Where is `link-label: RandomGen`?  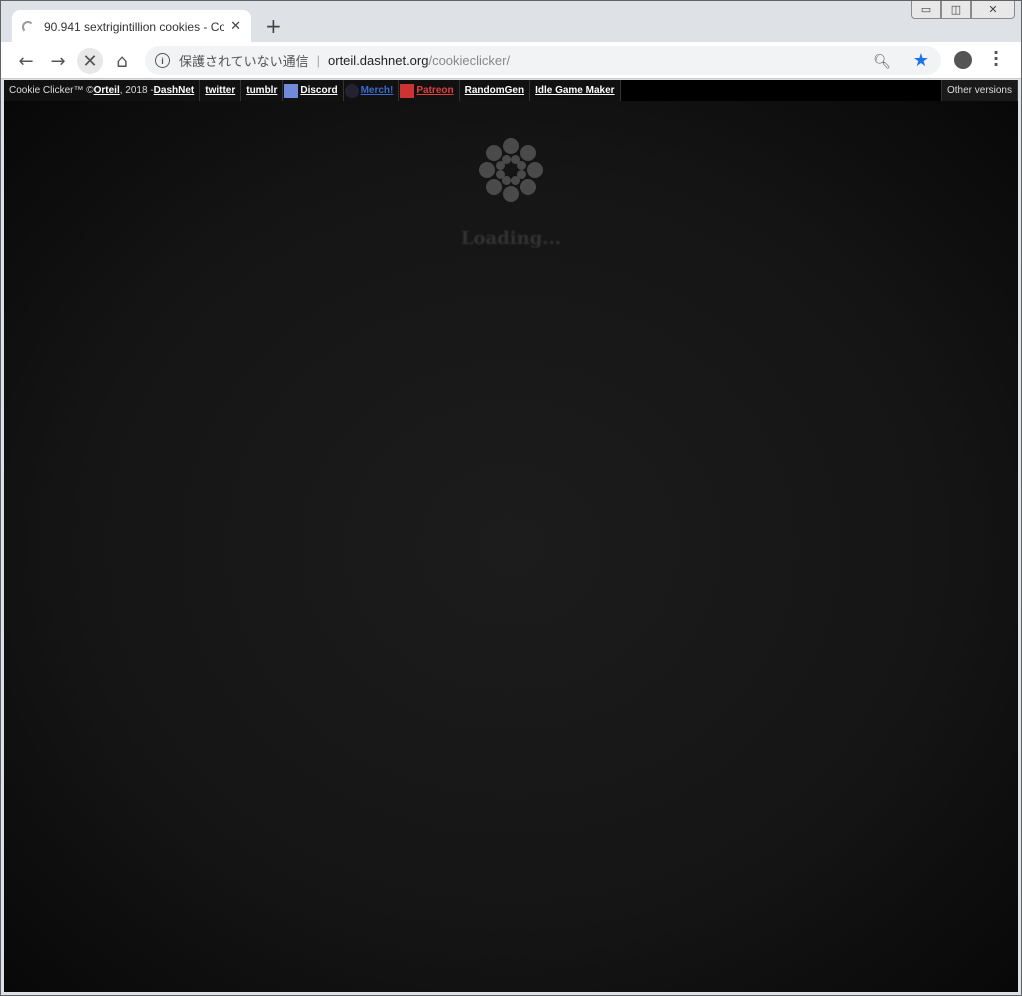 link-label: RandomGen is located at coordinates (494, 90).